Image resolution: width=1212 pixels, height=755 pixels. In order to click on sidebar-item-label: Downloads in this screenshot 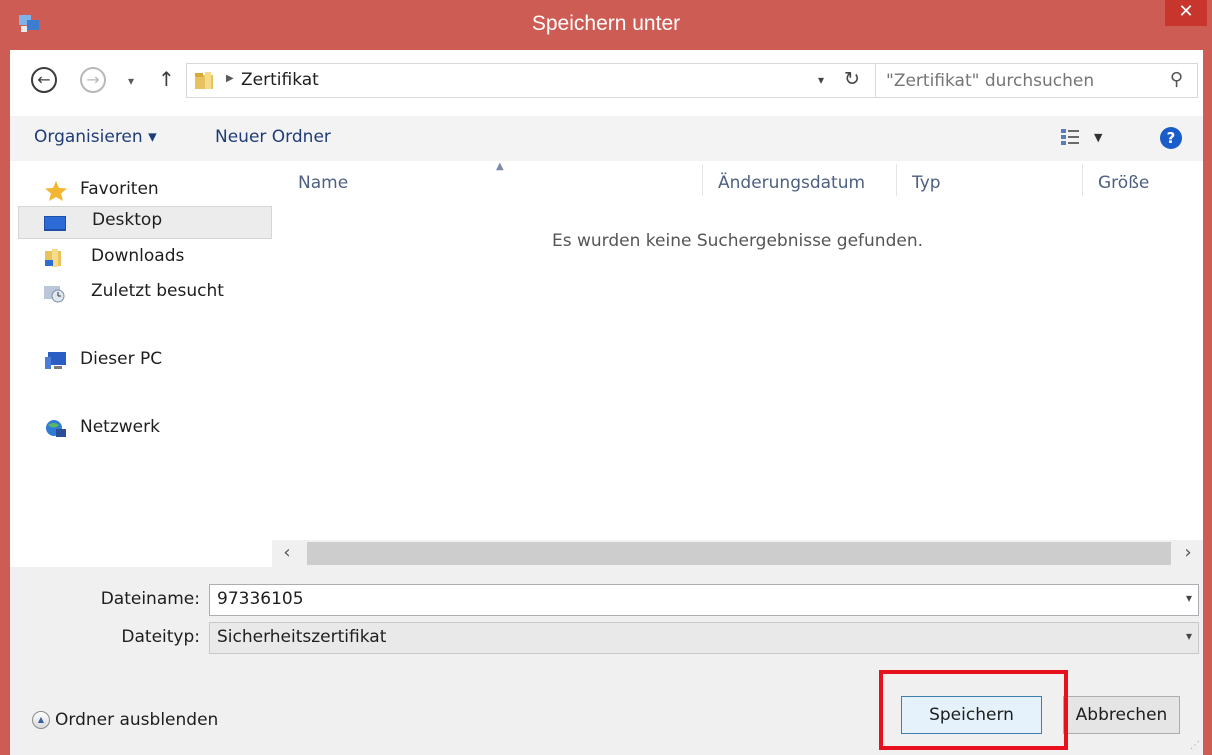, I will do `click(138, 256)`.